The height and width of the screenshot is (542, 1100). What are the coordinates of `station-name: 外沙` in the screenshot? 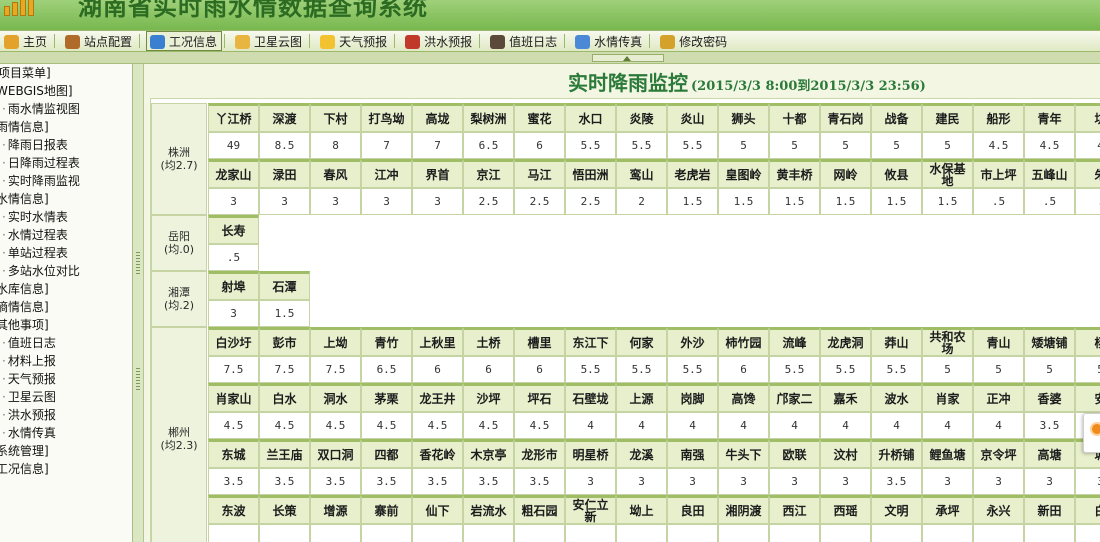 It's located at (692, 341).